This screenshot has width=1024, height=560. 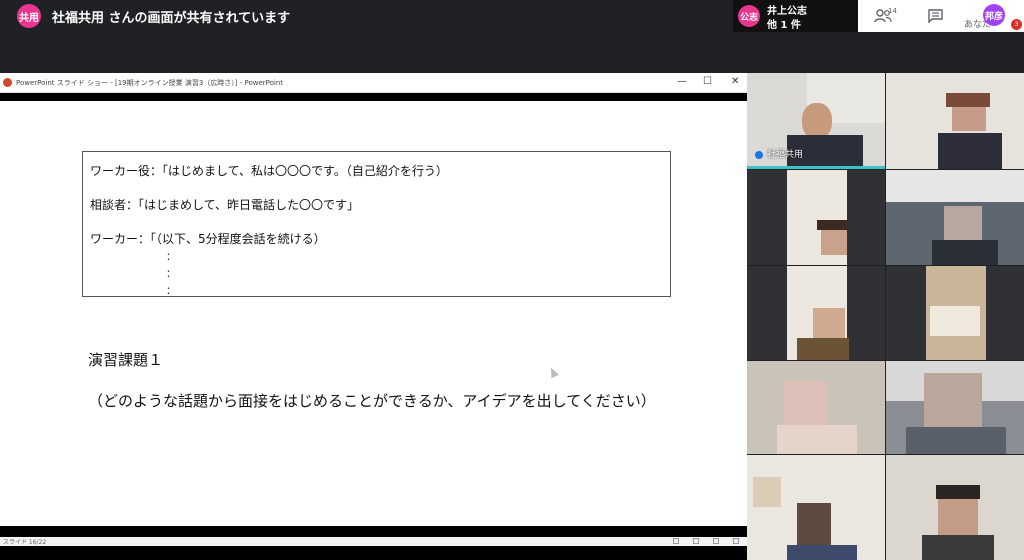 I want to click on exercise-title: 演習課題１, so click(x=126, y=360).